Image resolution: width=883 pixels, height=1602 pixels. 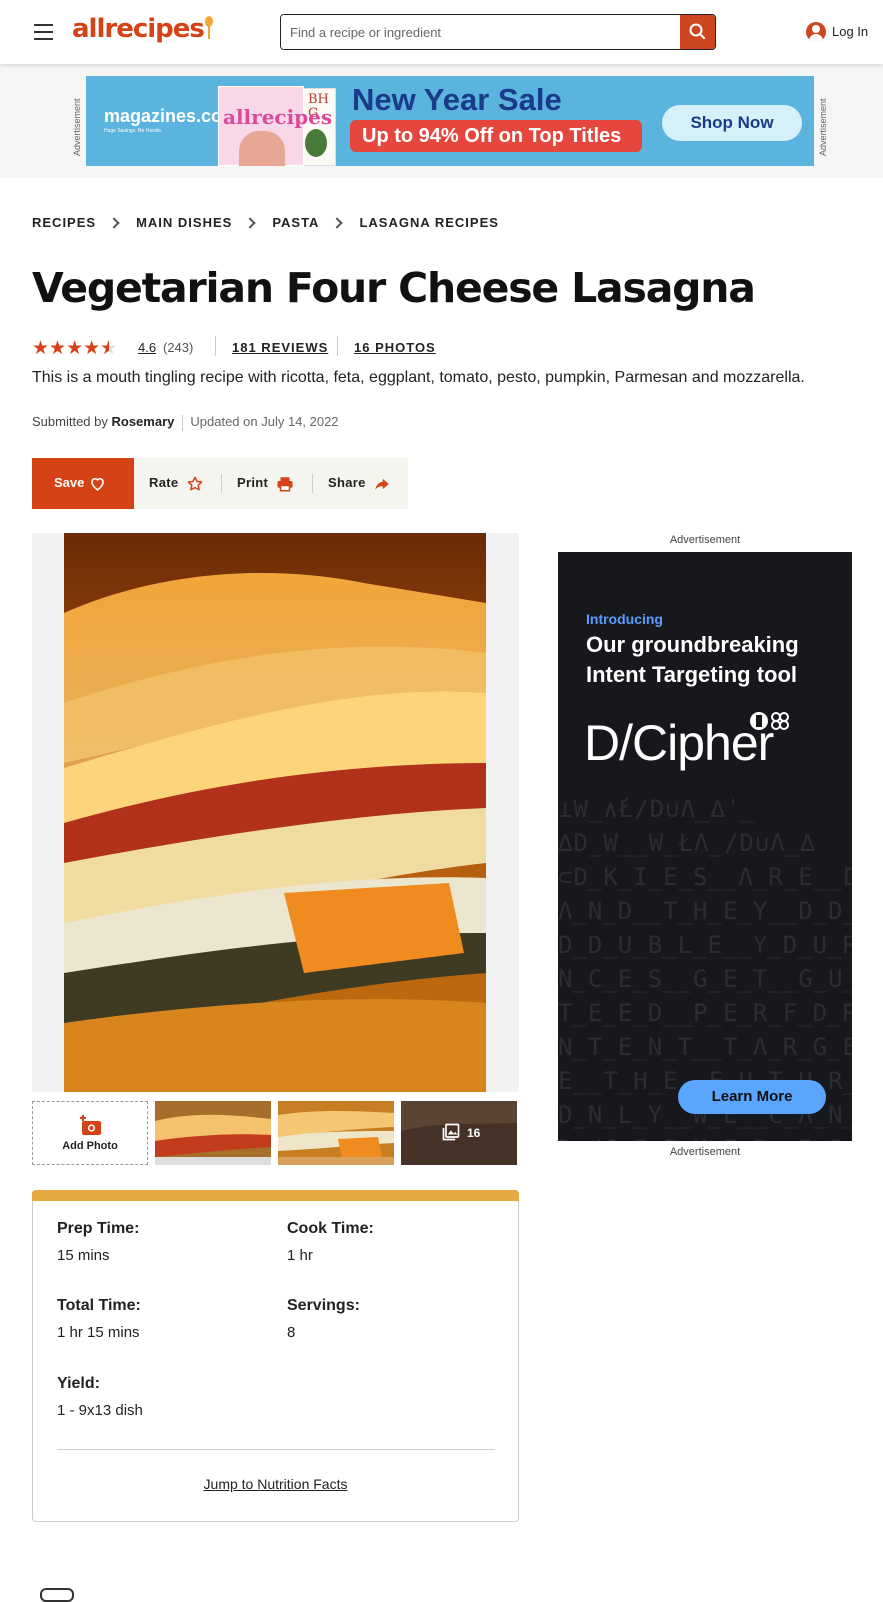 I want to click on star-rating-icon: ★★★★★, so click(x=74, y=348).